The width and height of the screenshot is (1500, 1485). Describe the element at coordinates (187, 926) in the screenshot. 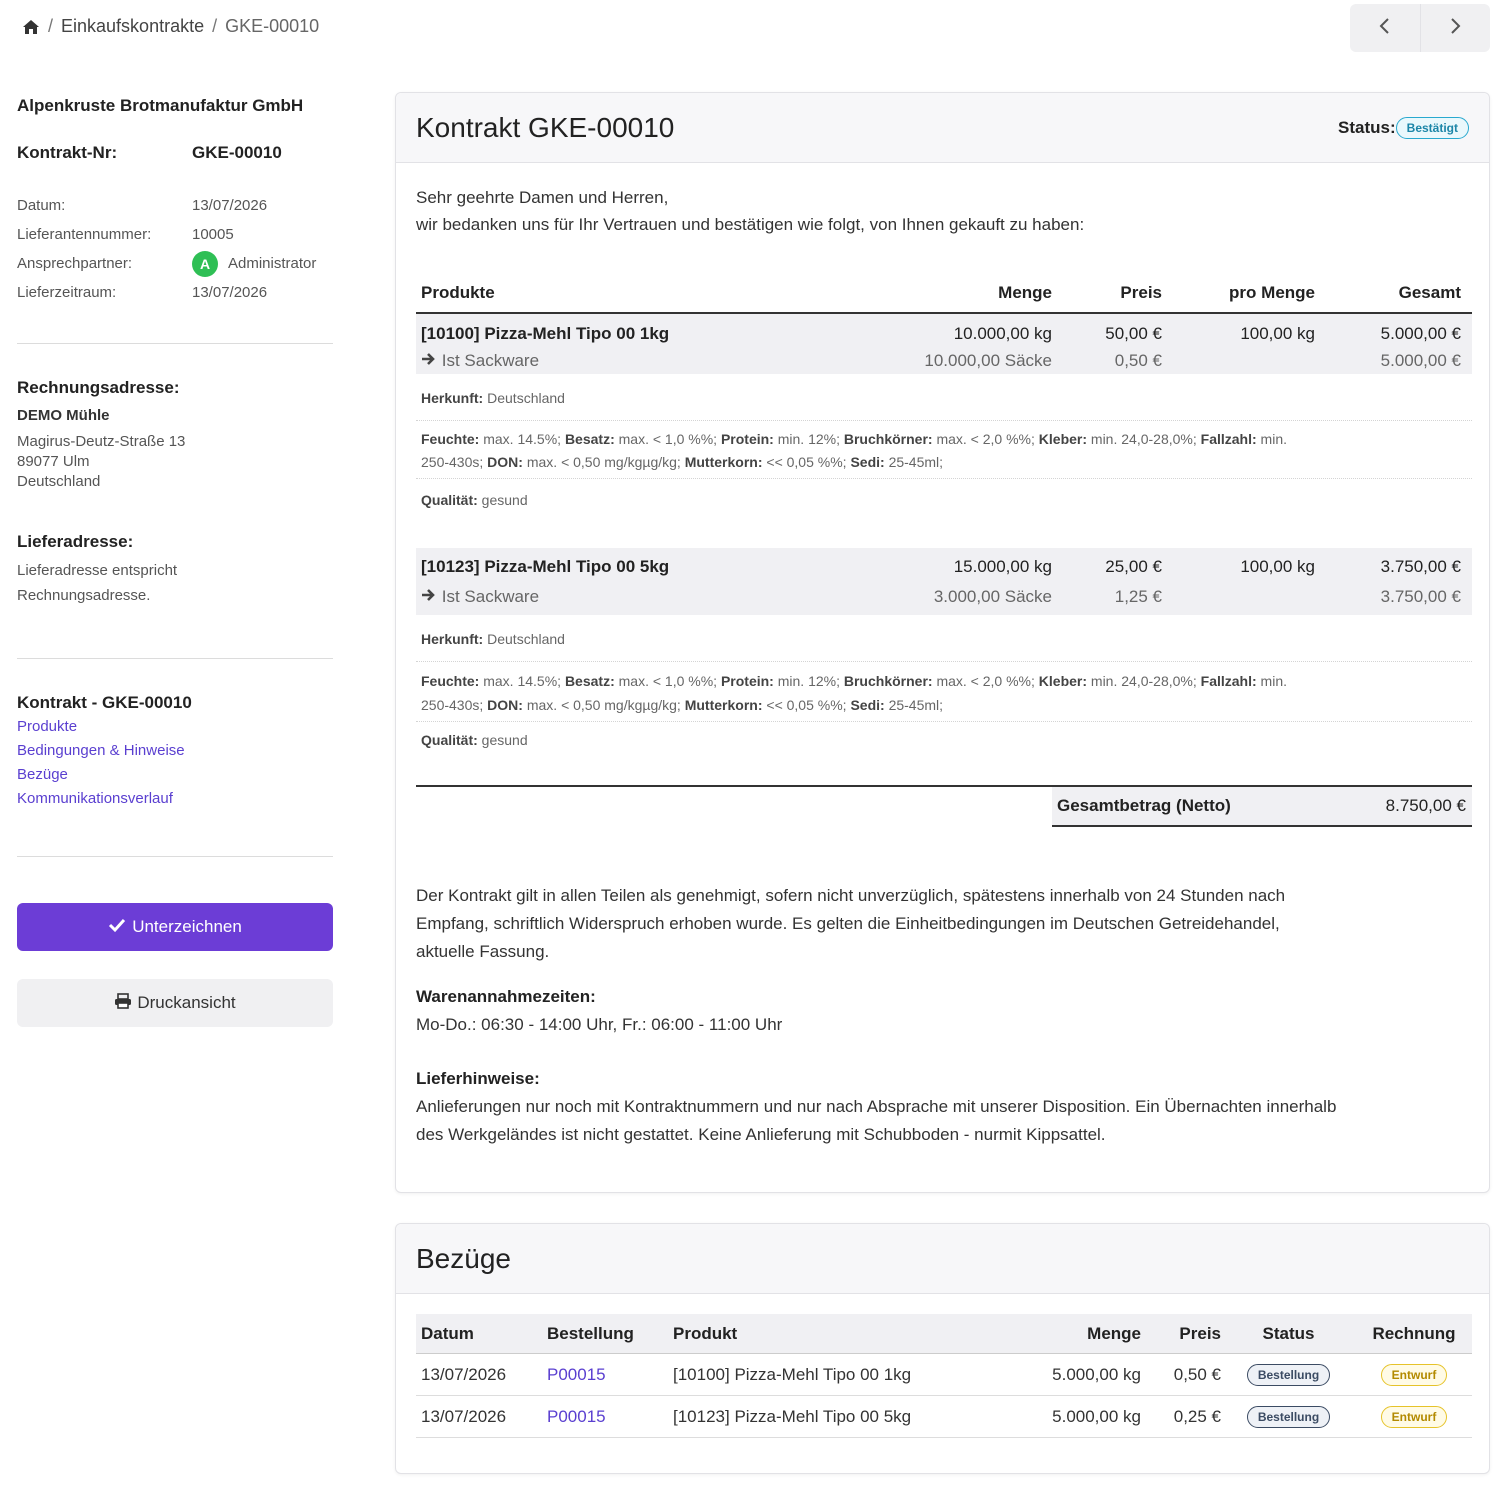

I see `sign-button-label: Unterzeichnen` at that location.